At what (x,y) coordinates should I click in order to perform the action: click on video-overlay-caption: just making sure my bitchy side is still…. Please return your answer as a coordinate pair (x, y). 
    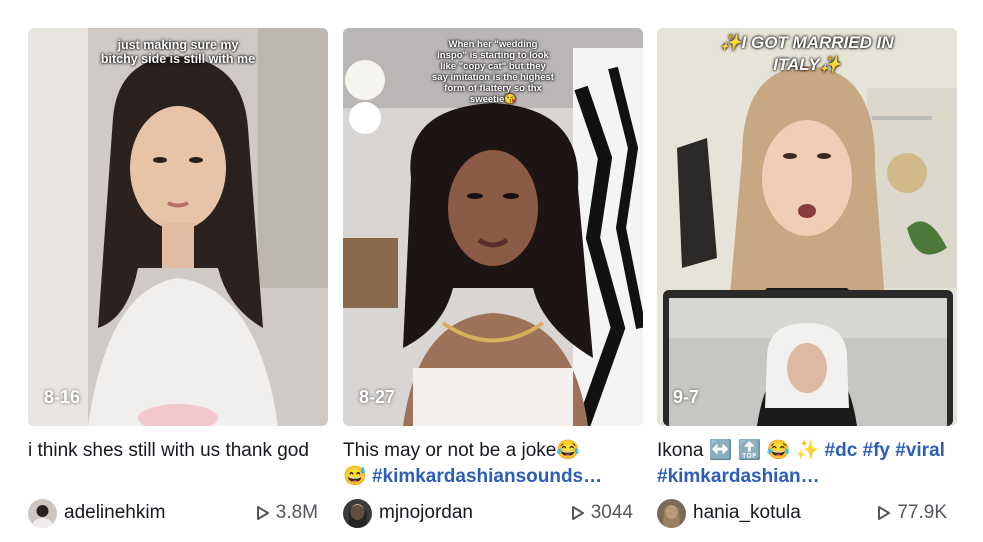
    Looking at the image, I should click on (178, 52).